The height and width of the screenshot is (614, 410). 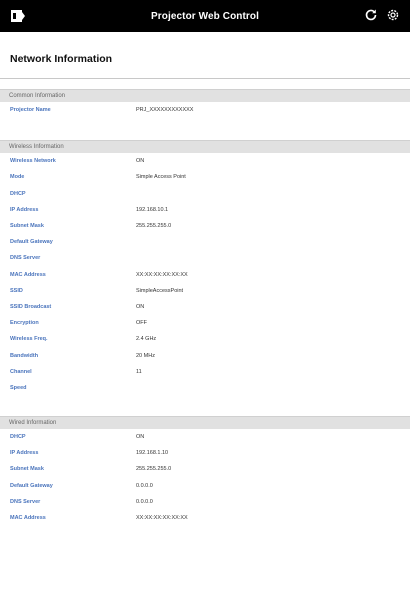 What do you see at coordinates (205, 453) in the screenshot?
I see `info-row-ip-address: IP Address 192.168.1.10` at bounding box center [205, 453].